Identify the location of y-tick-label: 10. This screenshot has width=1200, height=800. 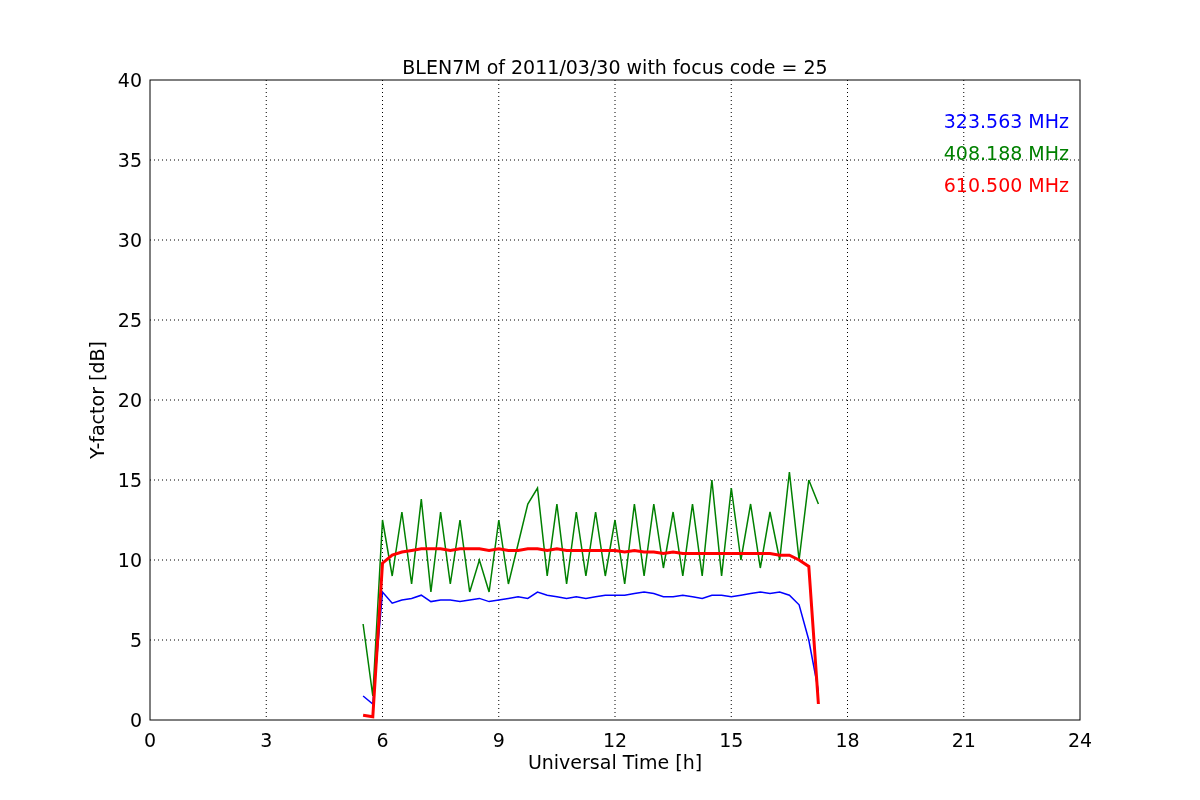
(129, 560).